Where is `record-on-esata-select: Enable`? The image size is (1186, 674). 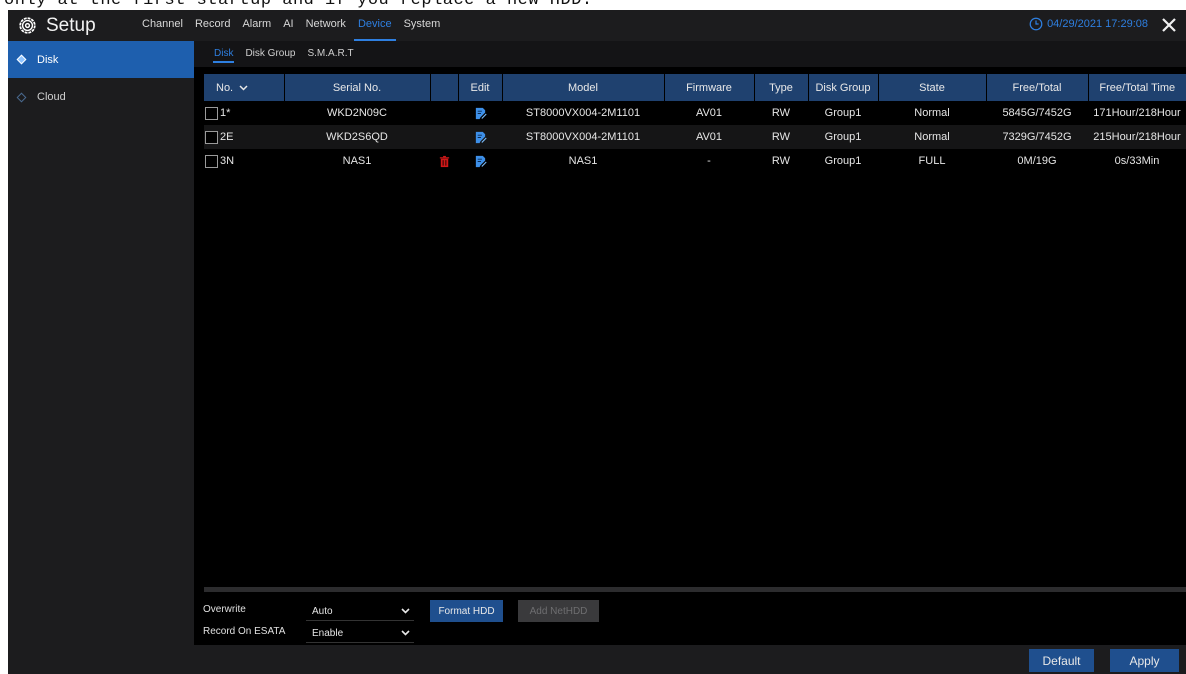
record-on-esata-select: Enable is located at coordinates (360, 633).